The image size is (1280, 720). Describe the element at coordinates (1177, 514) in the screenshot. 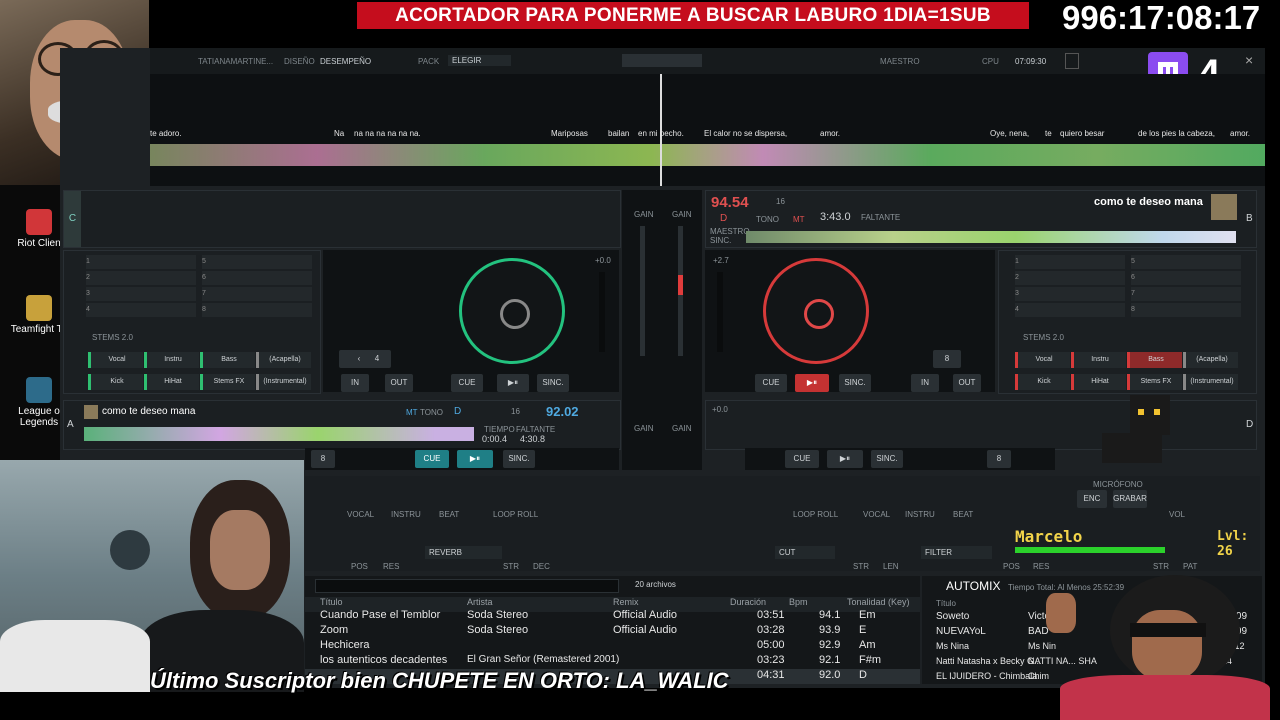

I see `mic-volume: VOL` at that location.